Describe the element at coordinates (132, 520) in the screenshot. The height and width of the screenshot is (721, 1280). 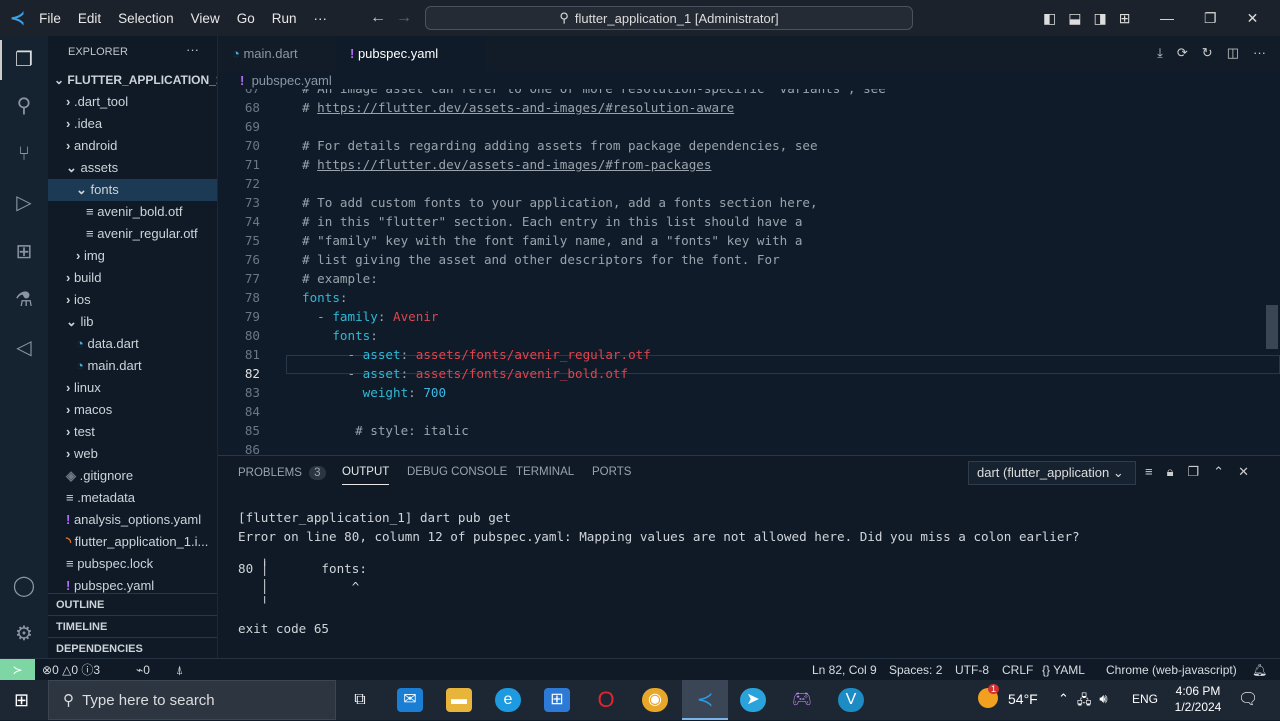
I see `tree-item: ! analysis_options.yaml` at that location.